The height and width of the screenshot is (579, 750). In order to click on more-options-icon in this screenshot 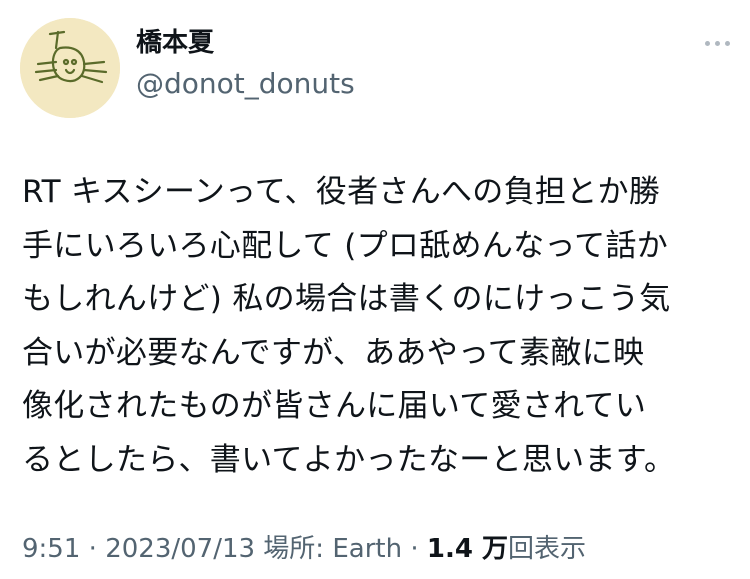, I will do `click(707, 43)`.